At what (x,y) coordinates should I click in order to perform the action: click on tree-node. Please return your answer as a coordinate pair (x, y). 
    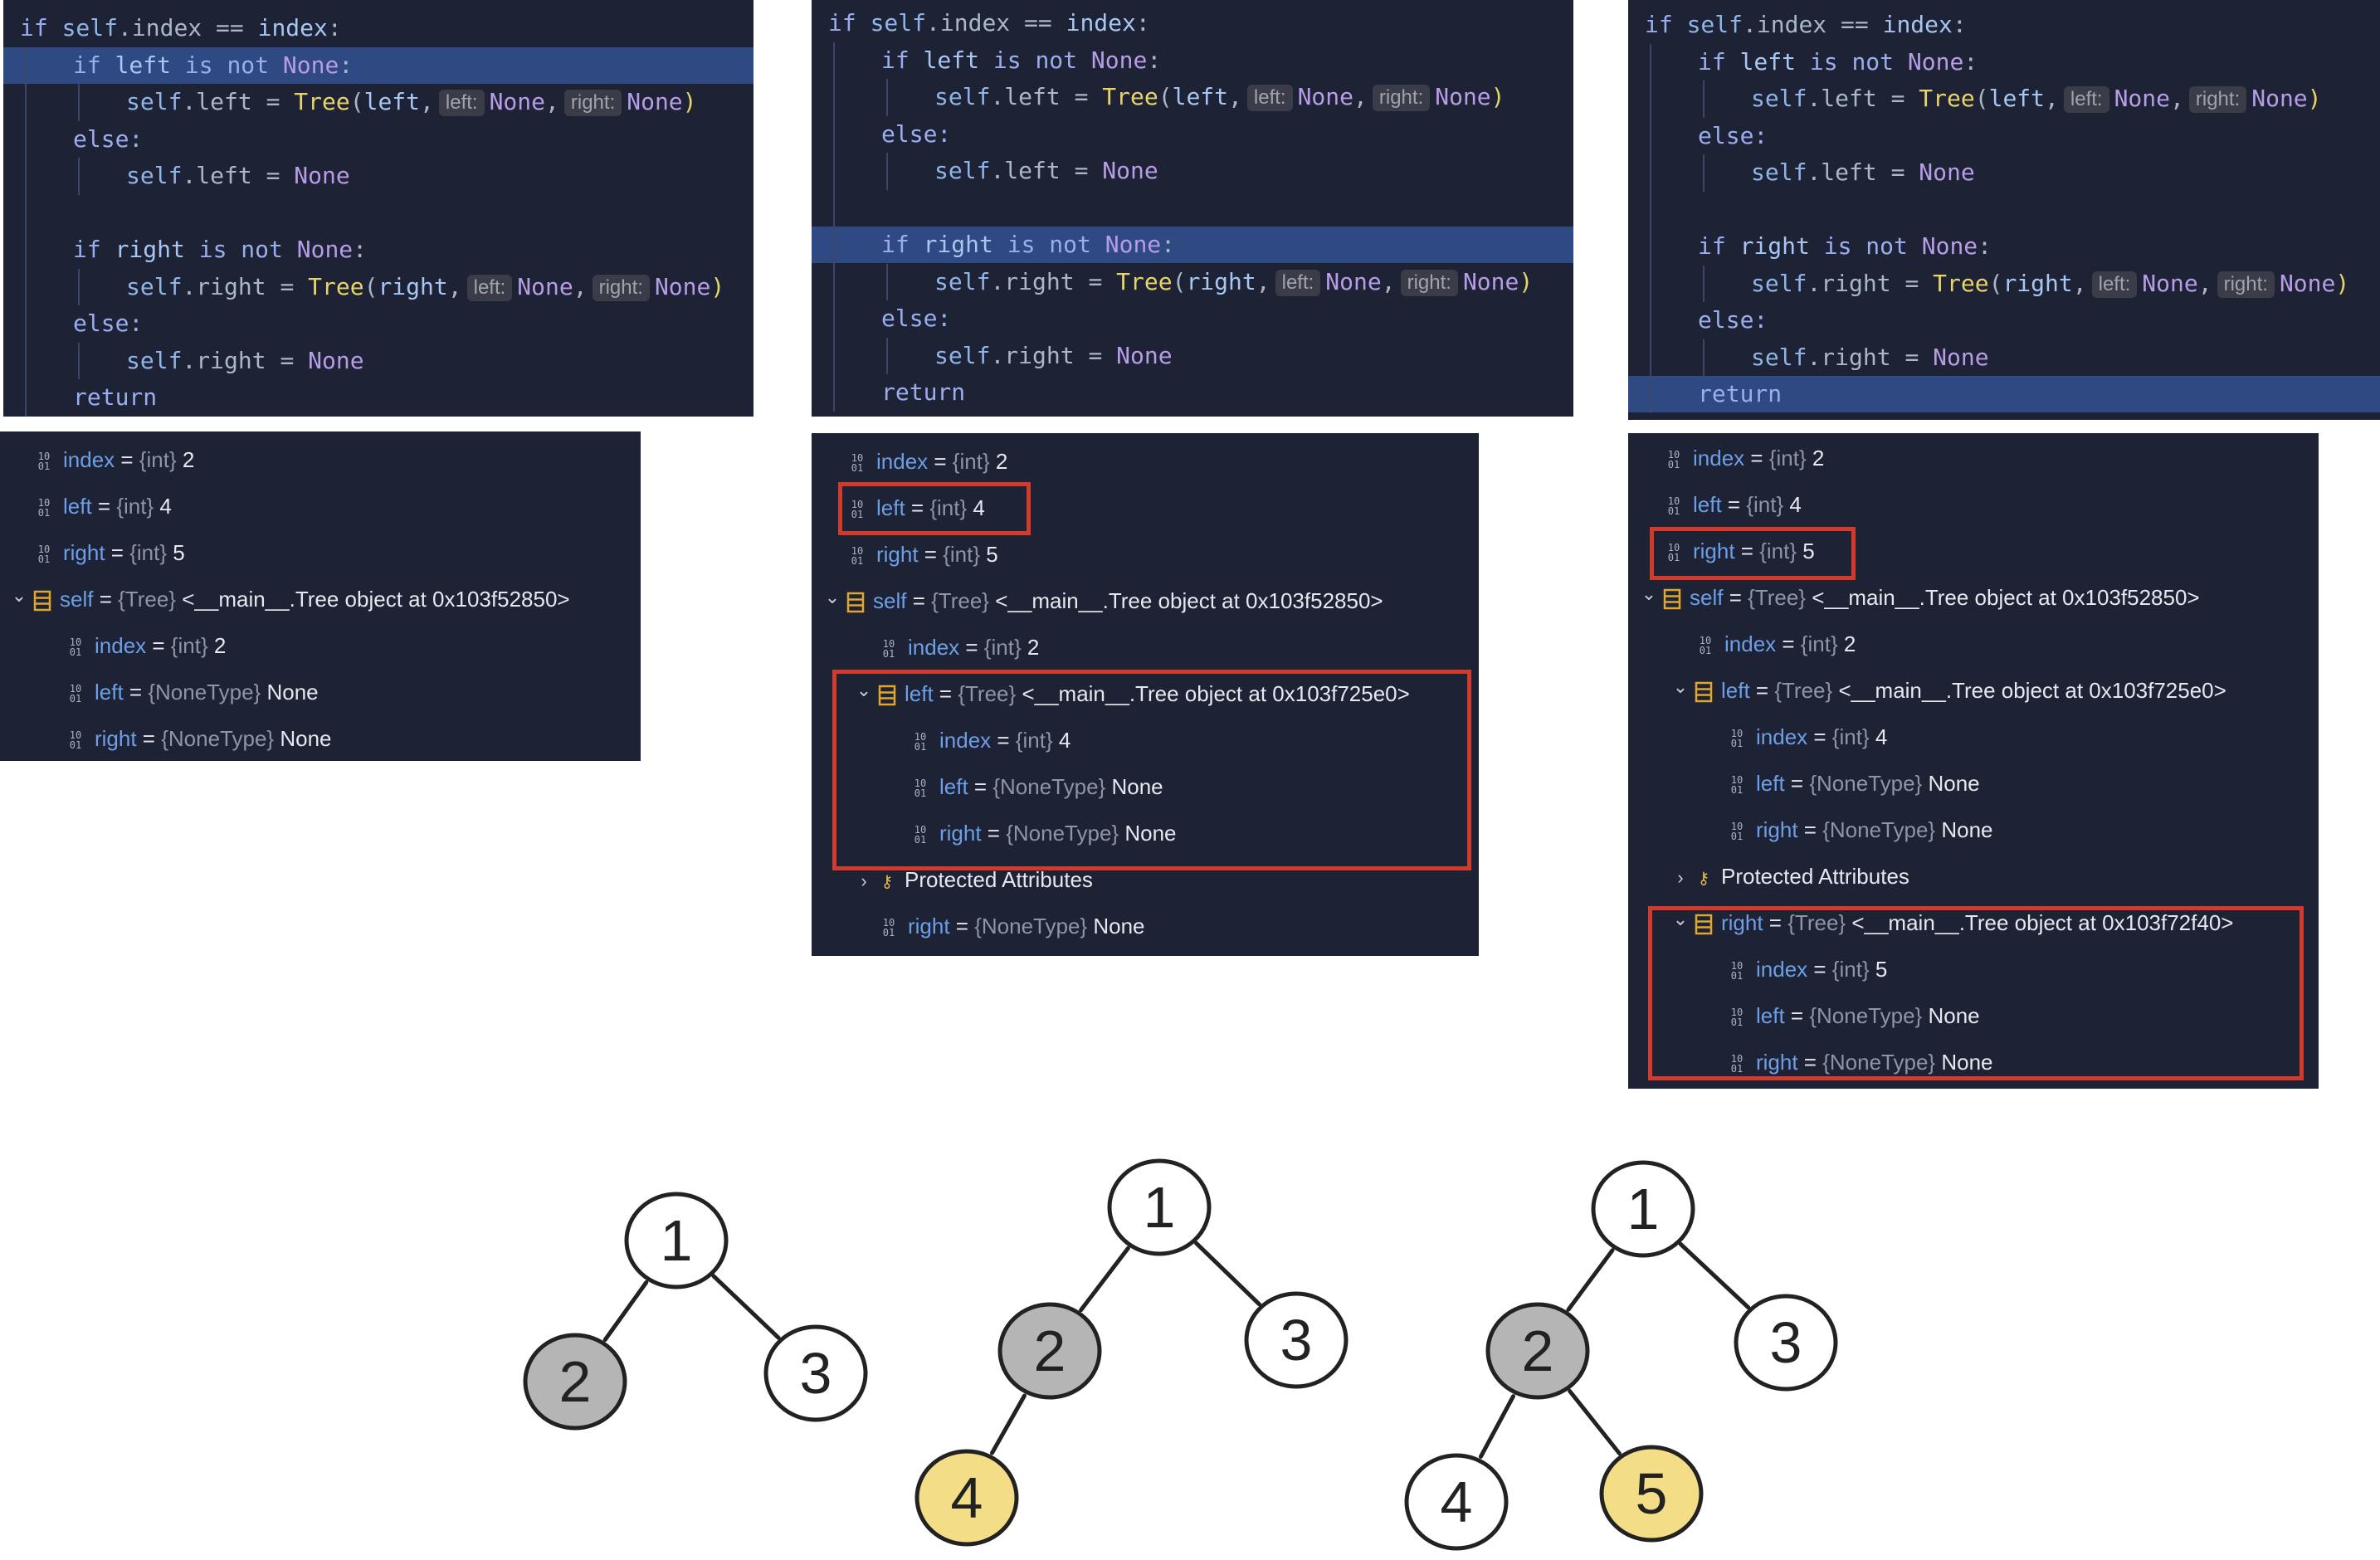
    Looking at the image, I should click on (966, 1498).